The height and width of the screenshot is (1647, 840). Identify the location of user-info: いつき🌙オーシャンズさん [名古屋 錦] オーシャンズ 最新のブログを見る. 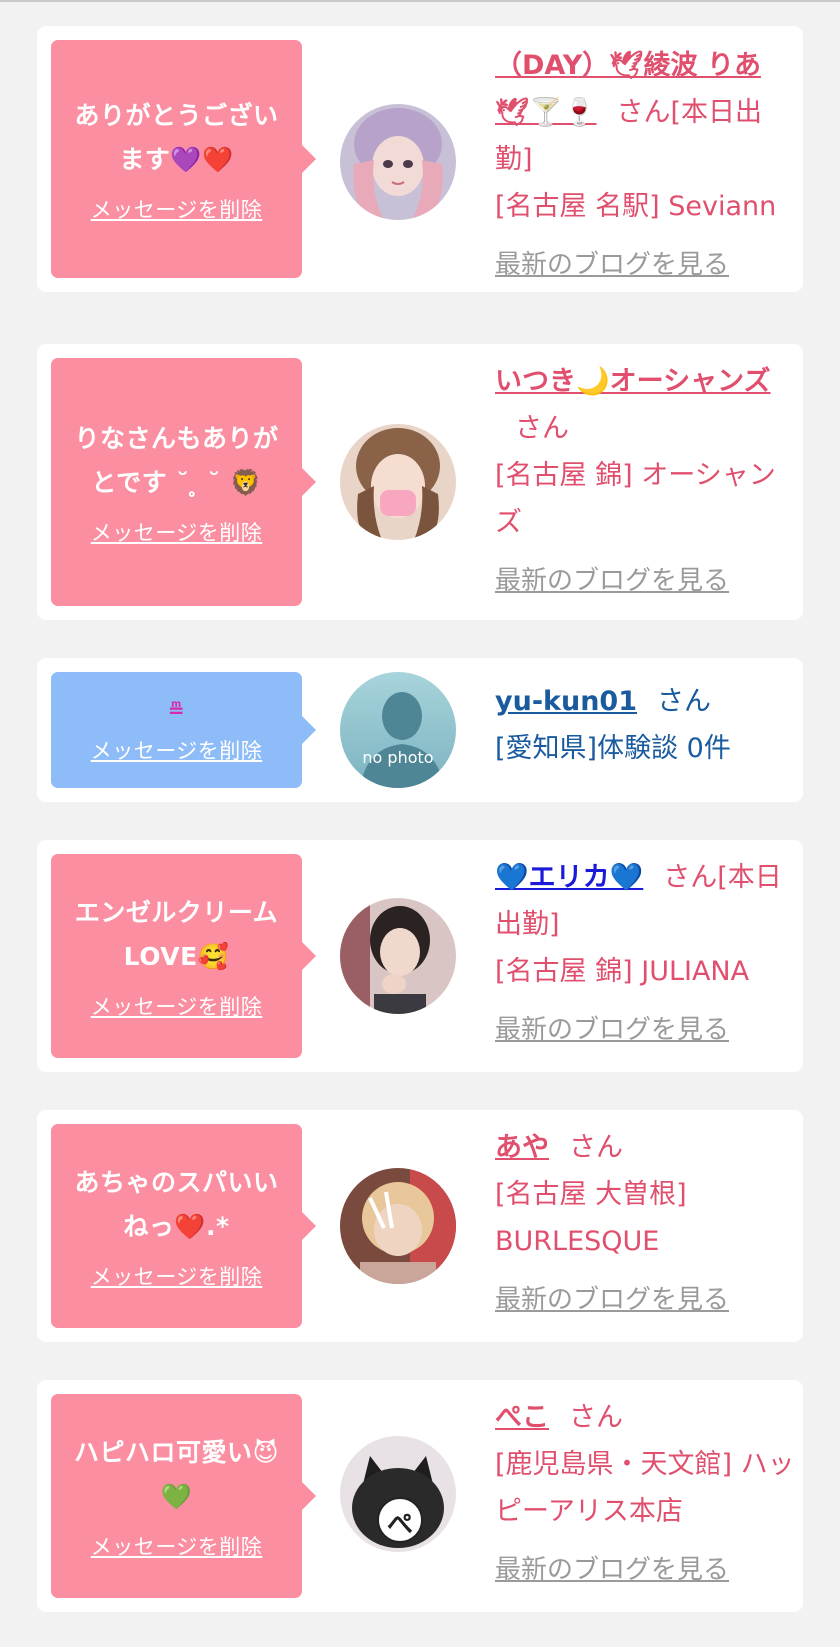
(645, 481).